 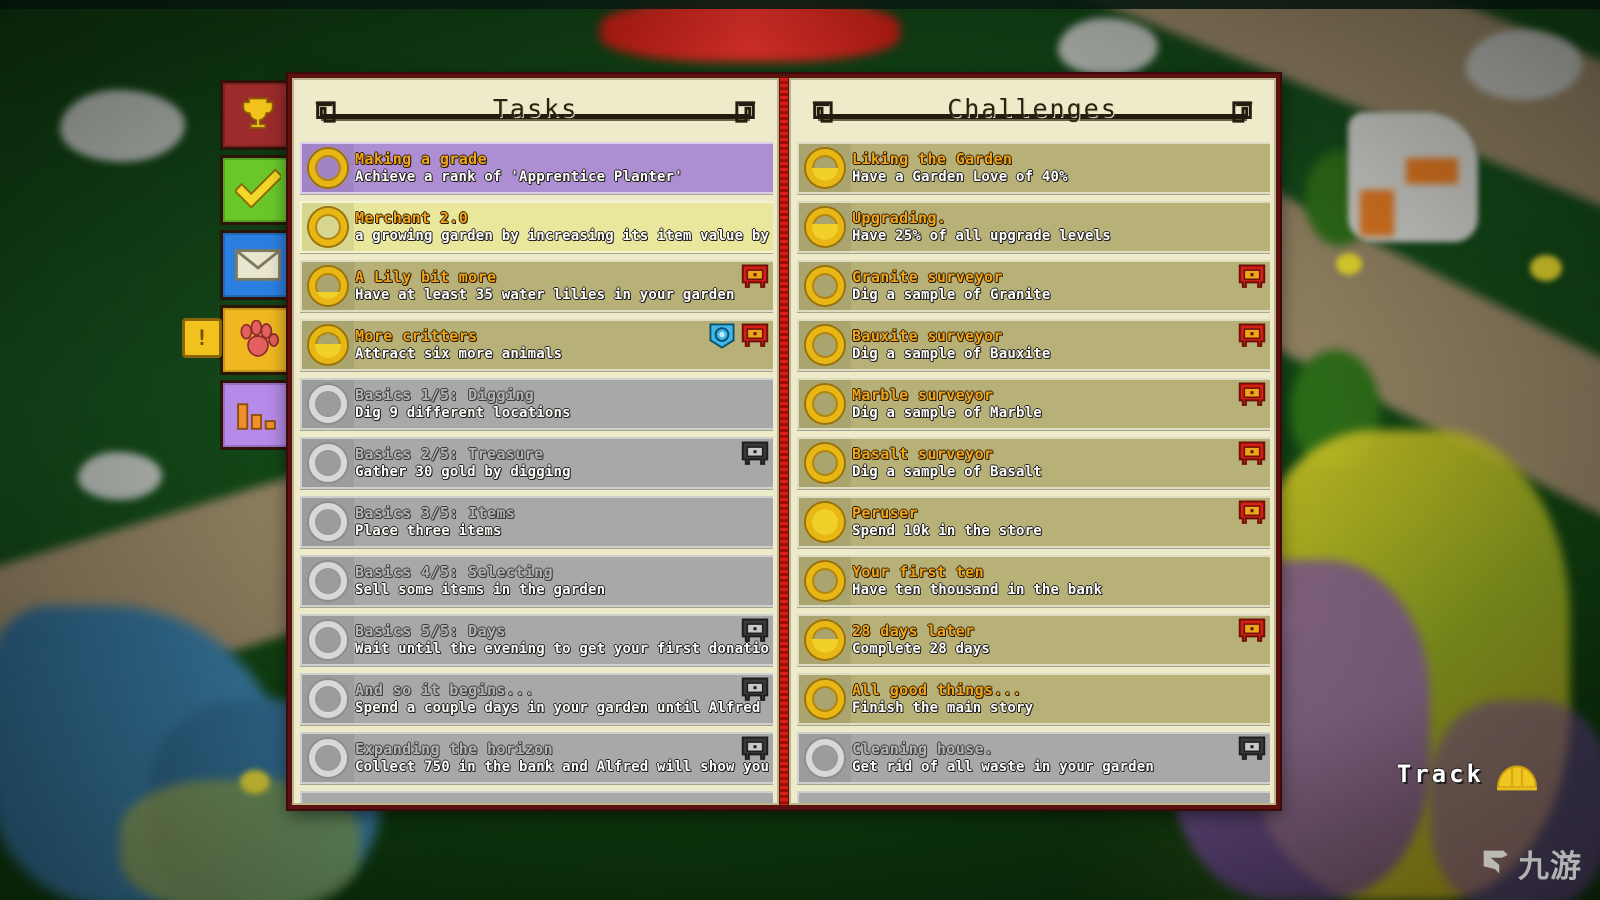 I want to click on bar-chart-icon, so click(x=258, y=415).